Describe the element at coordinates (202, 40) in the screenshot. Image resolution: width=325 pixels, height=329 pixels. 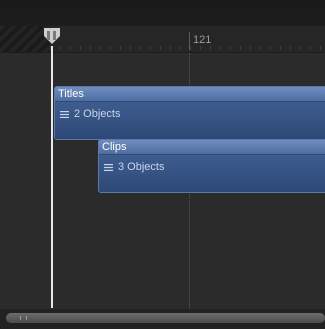
I see `ruler-timecode-label: 121` at that location.